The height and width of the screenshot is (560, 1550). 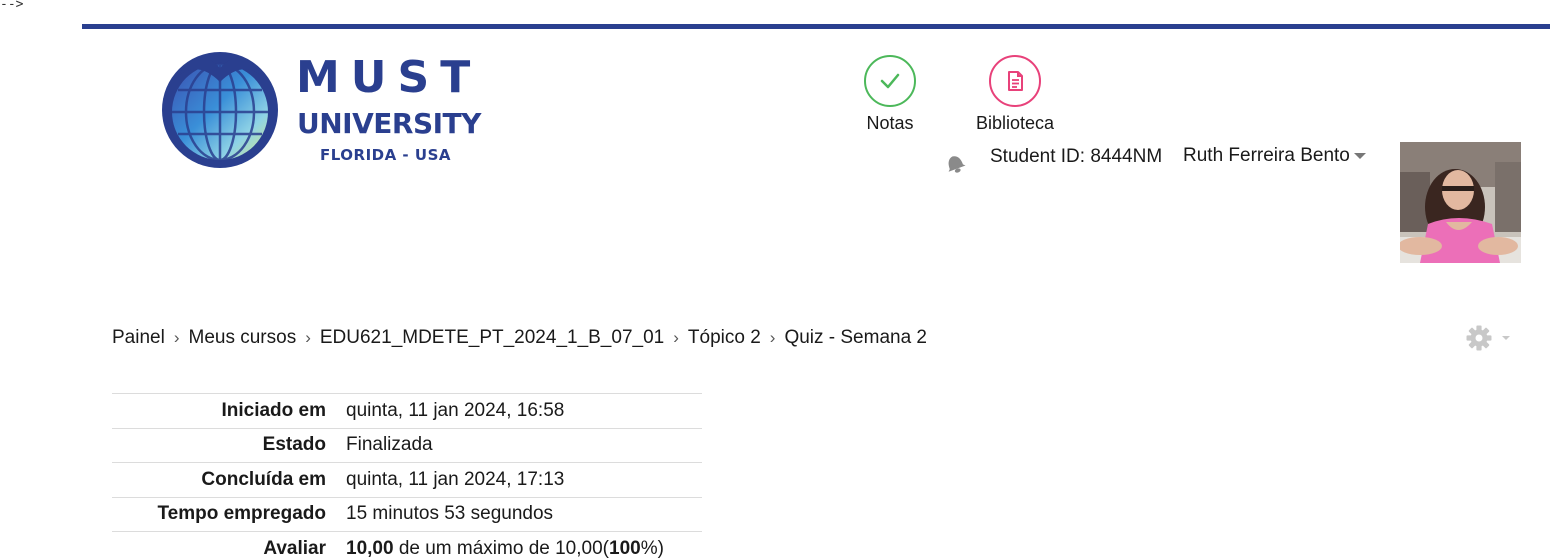 I want to click on breadcrumb-topico: Tópico 2, so click(x=724, y=337).